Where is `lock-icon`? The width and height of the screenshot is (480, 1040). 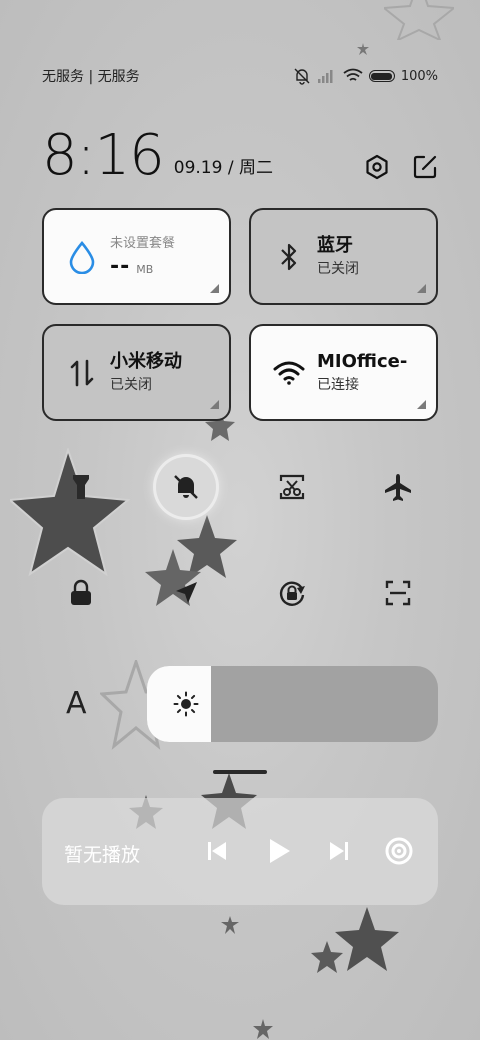 lock-icon is located at coordinates (81, 592).